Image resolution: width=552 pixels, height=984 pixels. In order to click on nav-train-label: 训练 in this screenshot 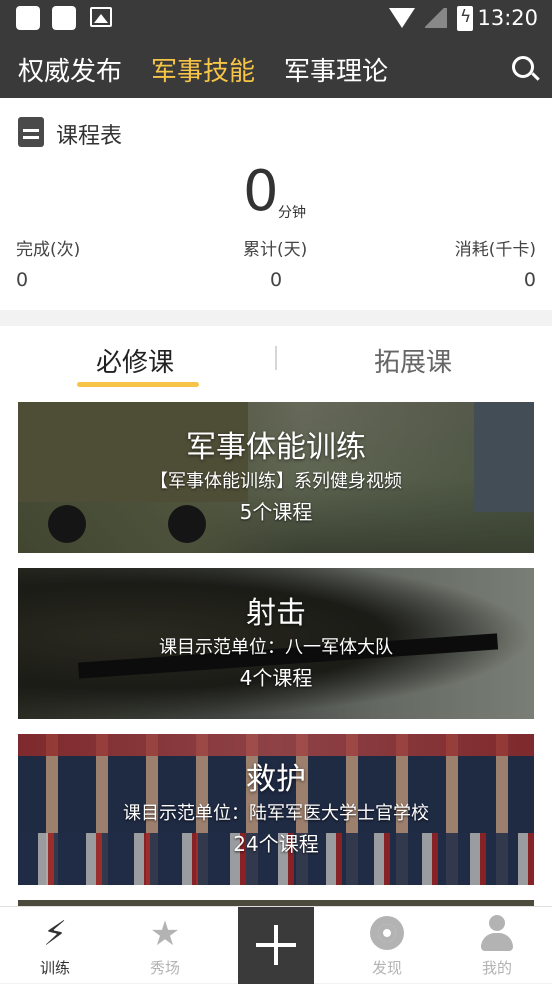, I will do `click(54, 968)`.